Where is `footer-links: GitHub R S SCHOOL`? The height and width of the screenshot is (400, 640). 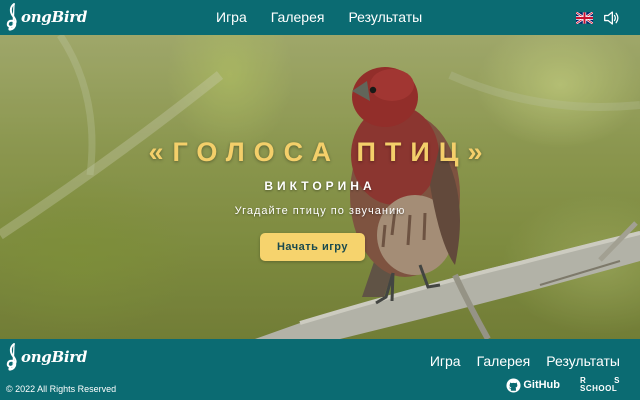 footer-links: GitHub R S SCHOOL is located at coordinates (563, 385).